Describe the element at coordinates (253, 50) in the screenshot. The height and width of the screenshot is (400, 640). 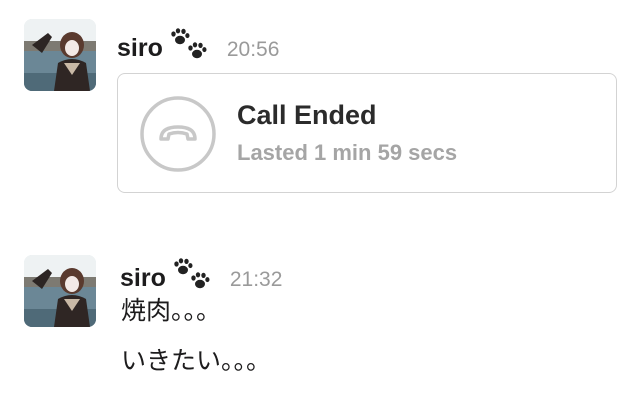
I see `timestamp: 20:56` at that location.